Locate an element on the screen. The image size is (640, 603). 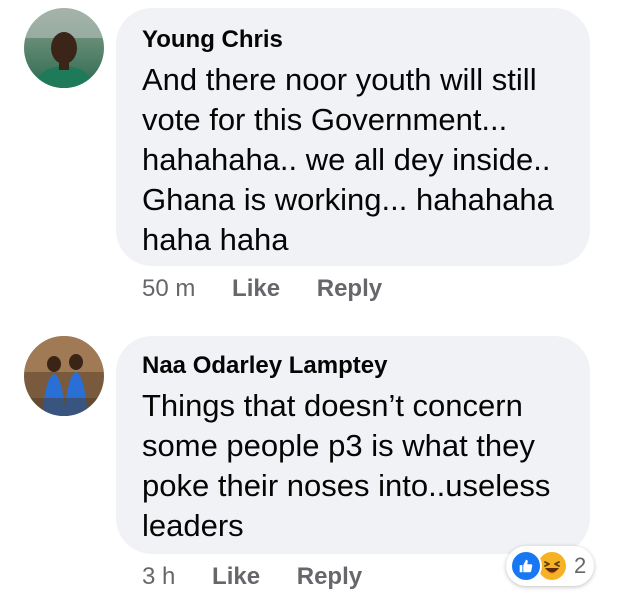
reaction-count: 2 is located at coordinates (580, 565).